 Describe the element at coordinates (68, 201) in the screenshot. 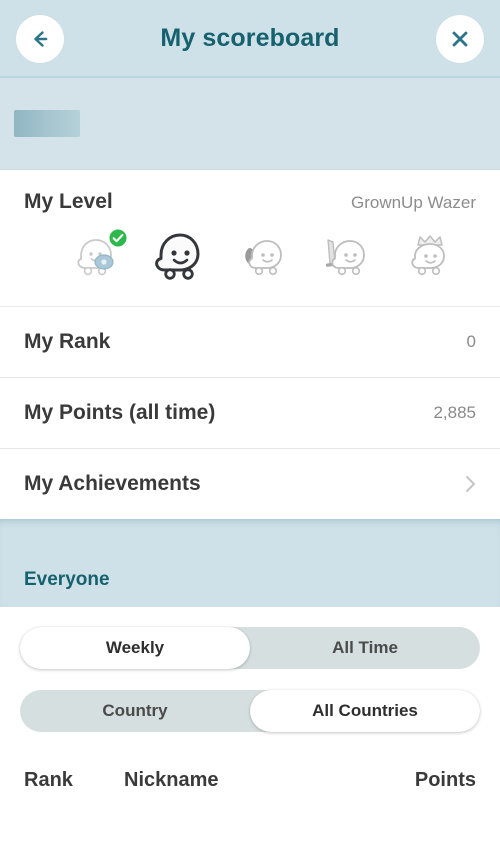

I see `my-level-label: My Level` at that location.